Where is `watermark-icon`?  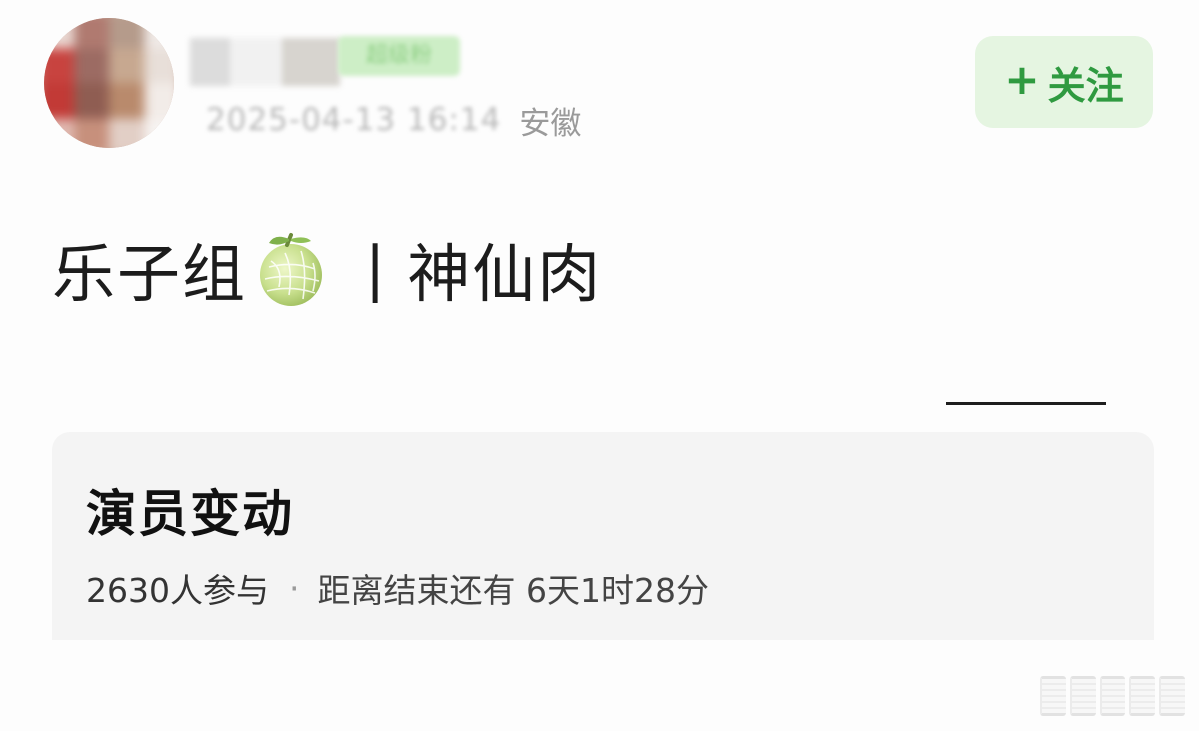 watermark-icon is located at coordinates (1112, 696).